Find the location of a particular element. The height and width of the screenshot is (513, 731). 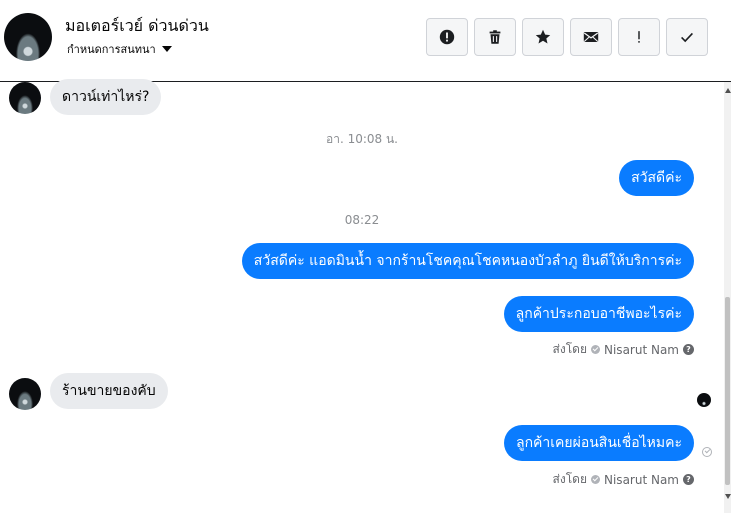

mark-done-button is located at coordinates (687, 37).